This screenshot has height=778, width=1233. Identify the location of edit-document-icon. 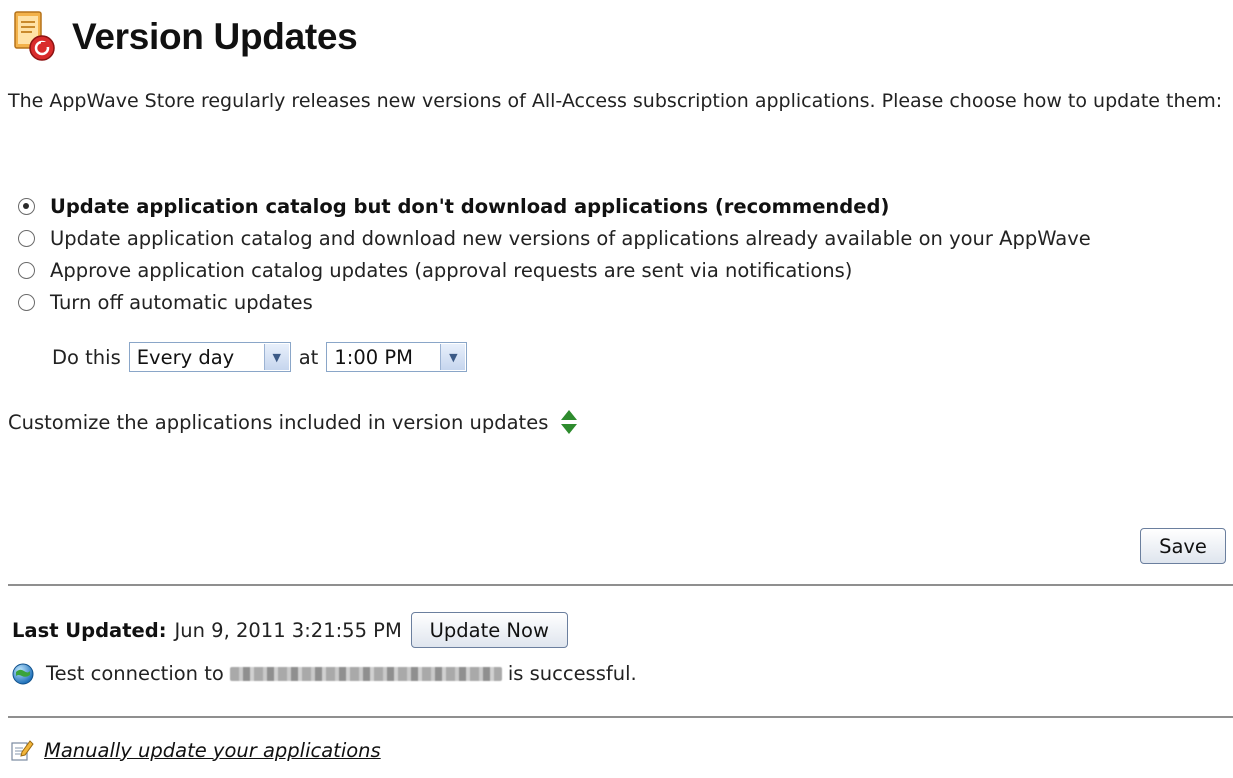
(22, 750).